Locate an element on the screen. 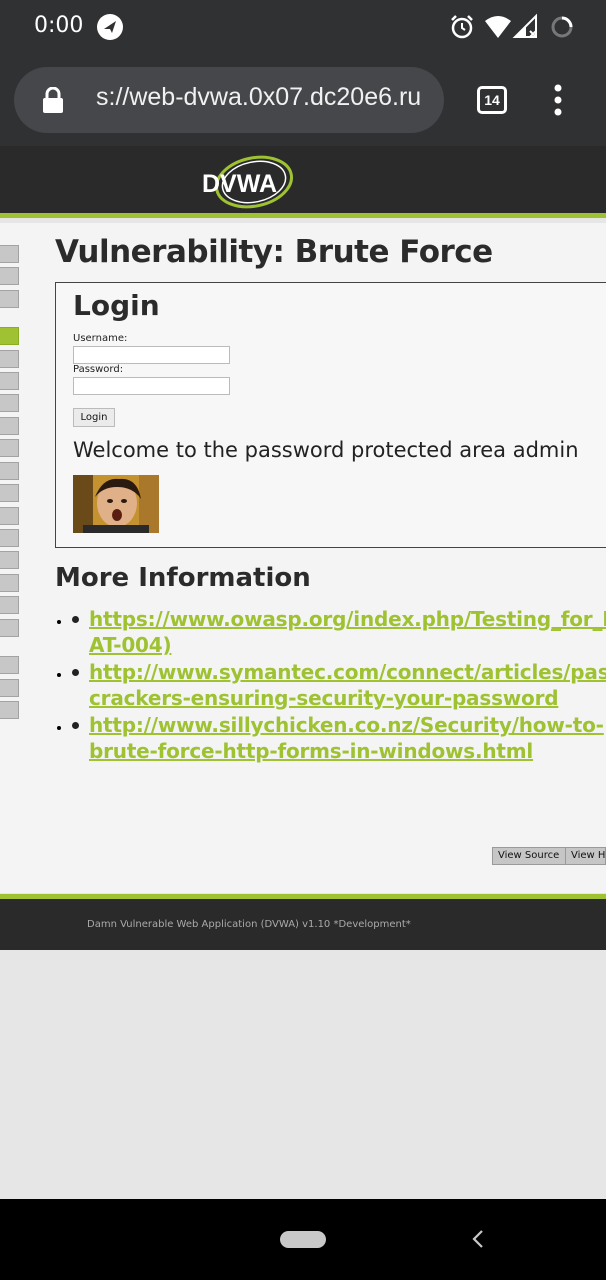 The image size is (606, 1280). more-information-heading: More Information is located at coordinates (183, 578).